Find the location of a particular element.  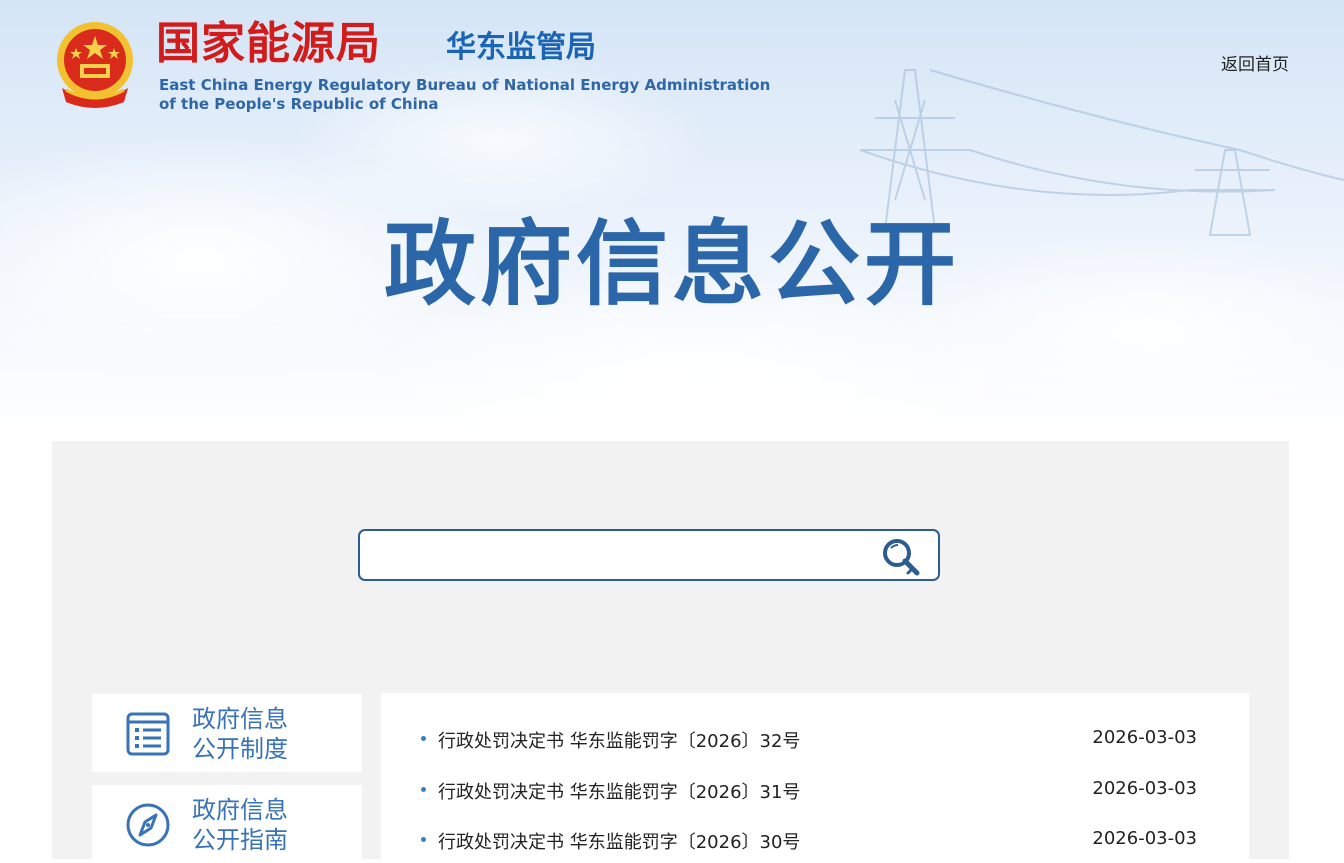

search-input is located at coordinates (622, 556).